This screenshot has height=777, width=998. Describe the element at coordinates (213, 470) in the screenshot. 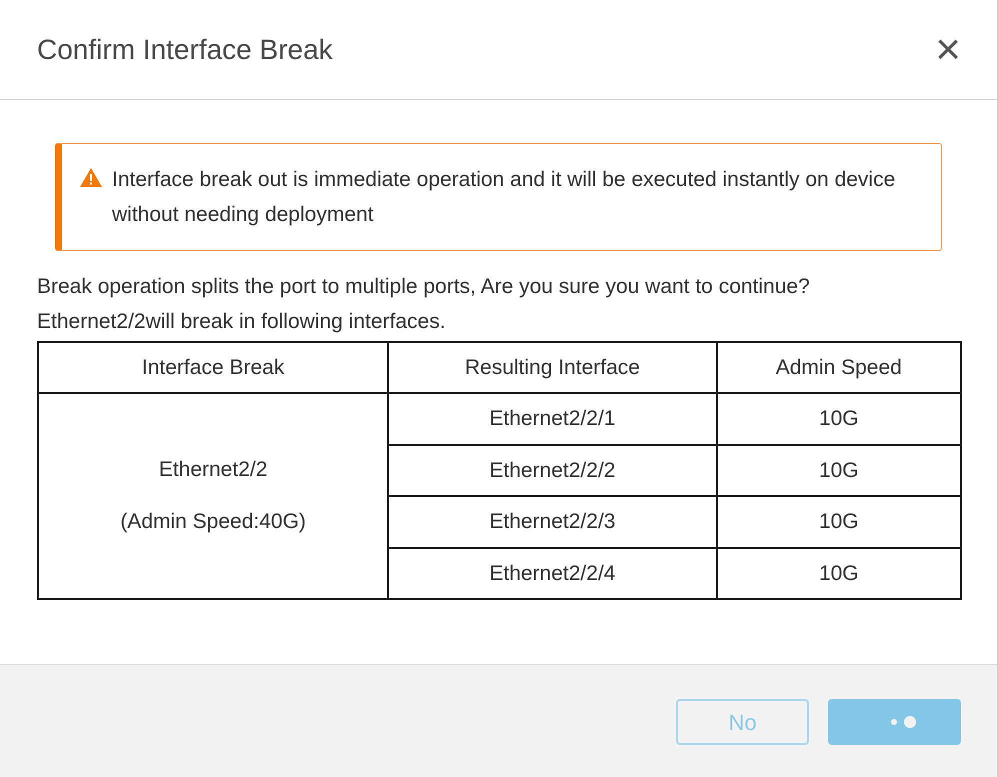

I see `source-interface-text: Ethernet2/2` at that location.